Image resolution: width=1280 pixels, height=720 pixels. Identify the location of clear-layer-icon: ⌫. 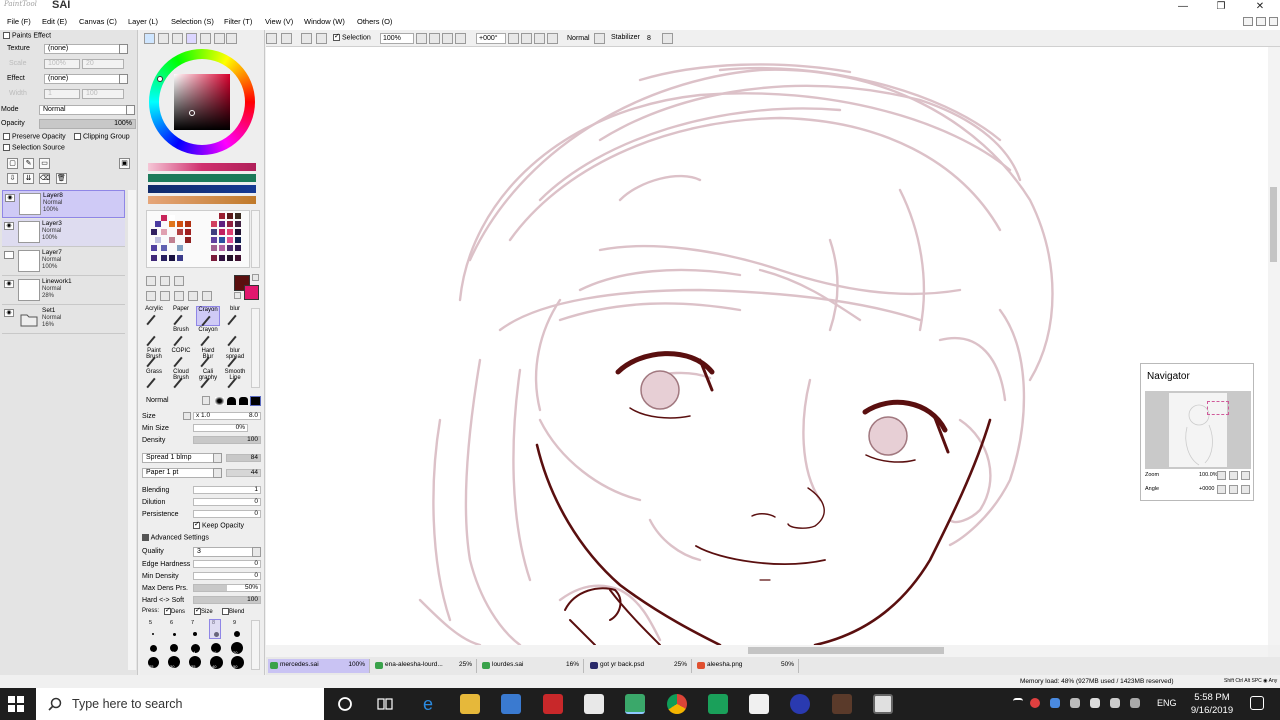
(44, 178).